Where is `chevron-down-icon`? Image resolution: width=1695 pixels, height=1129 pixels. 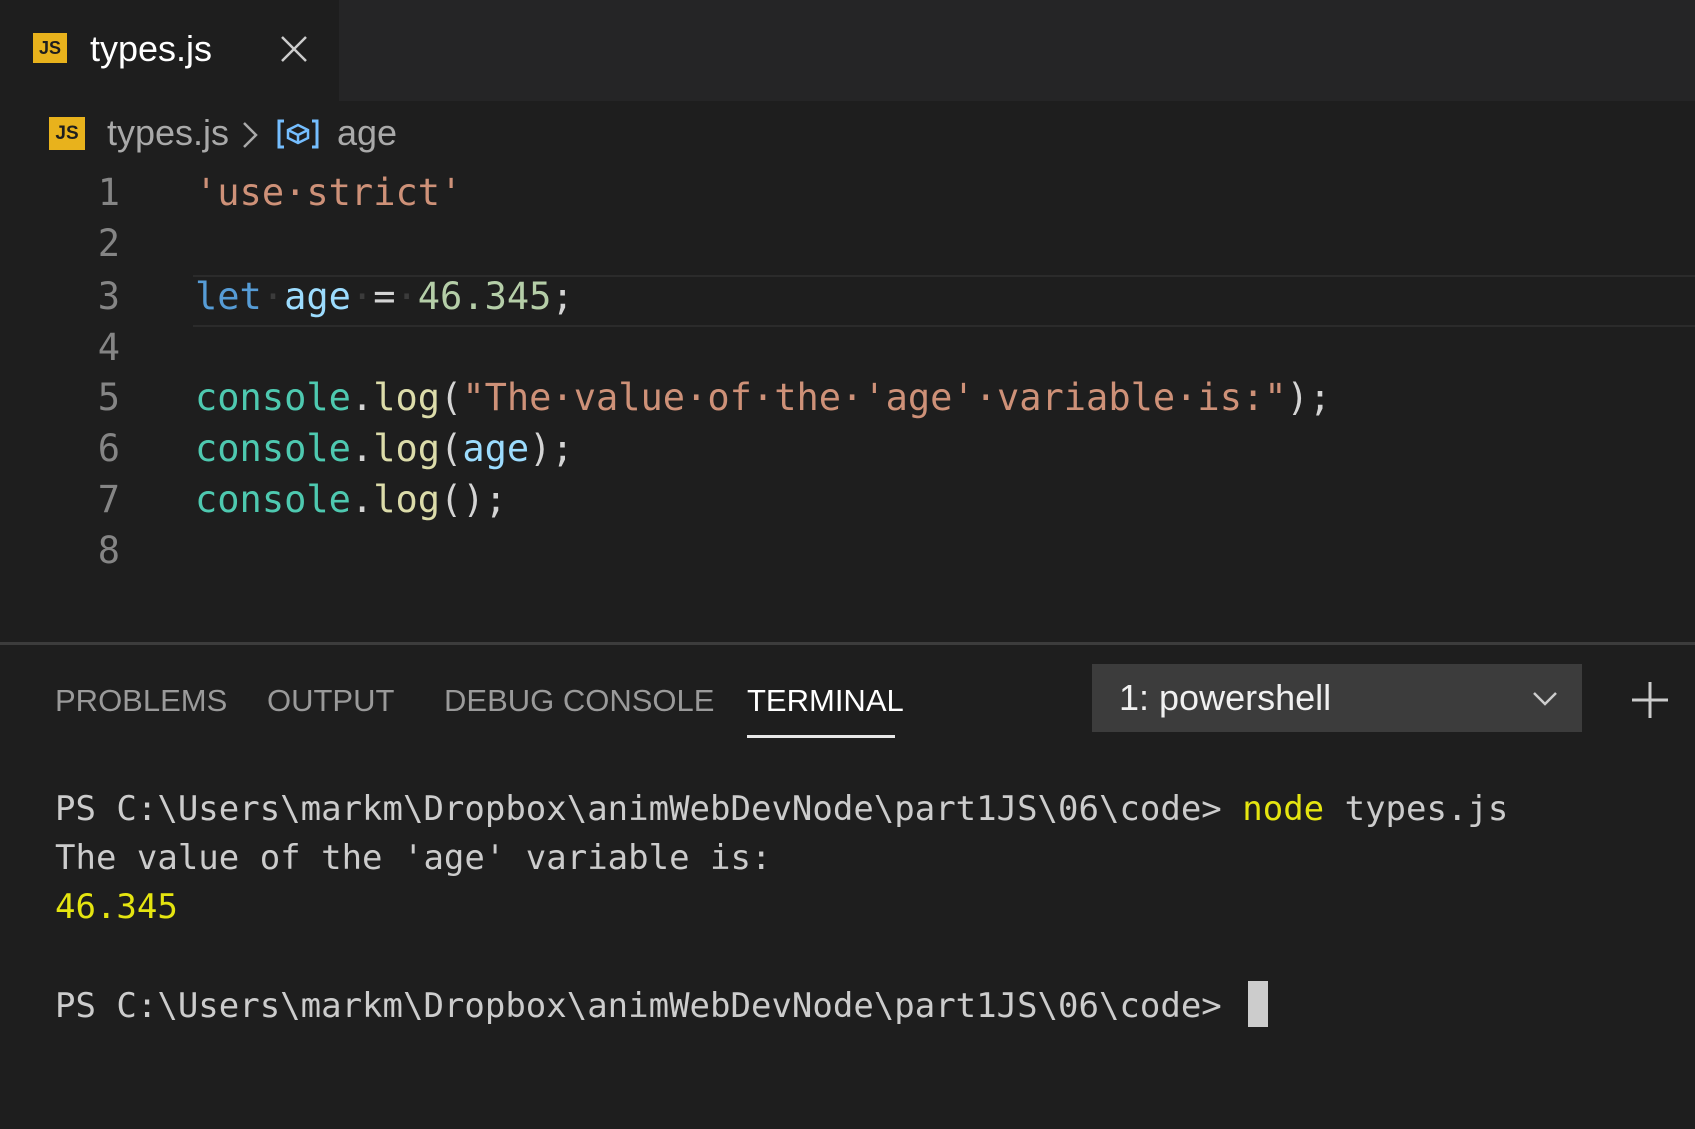 chevron-down-icon is located at coordinates (1545, 699).